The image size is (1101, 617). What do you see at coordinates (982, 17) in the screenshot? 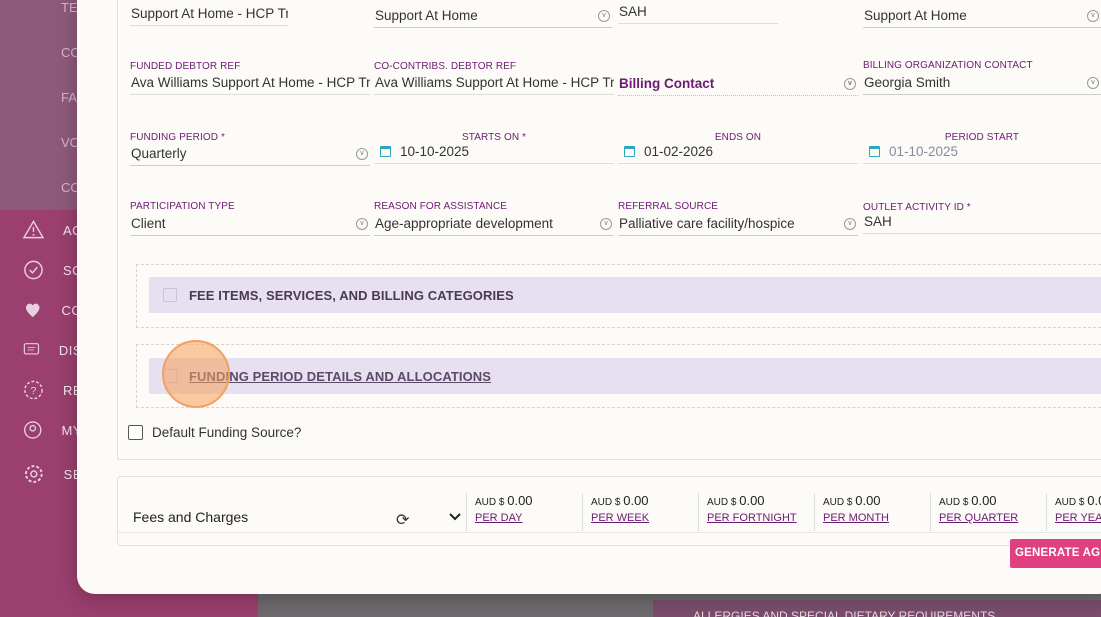
I see `program-type-select: Support At Home v` at bounding box center [982, 17].